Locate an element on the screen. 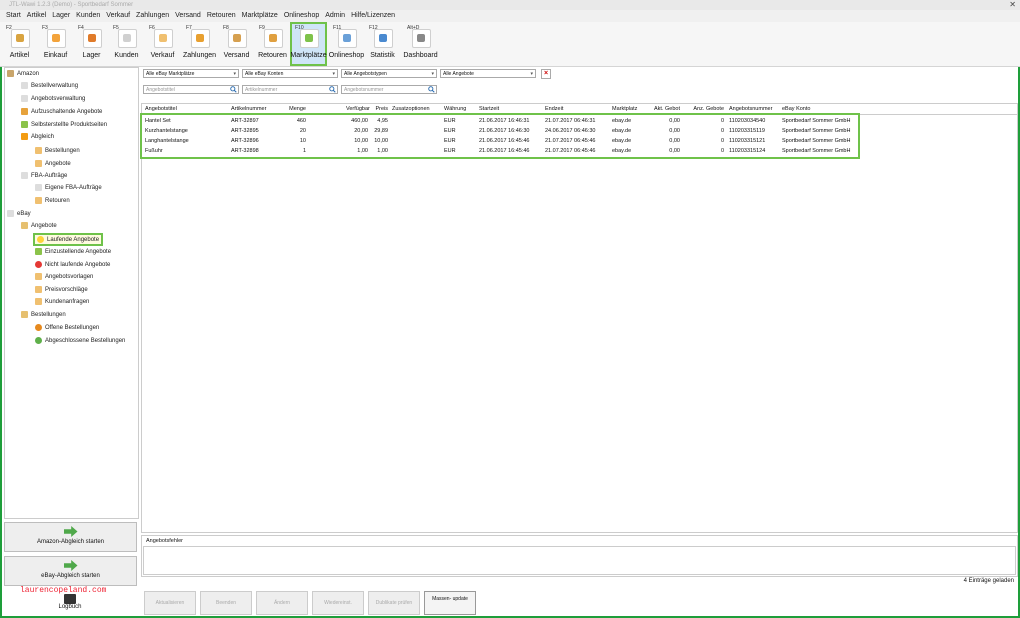 This screenshot has width=1020, height=618. column-header: Angebotstitel is located at coordinates (161, 109).